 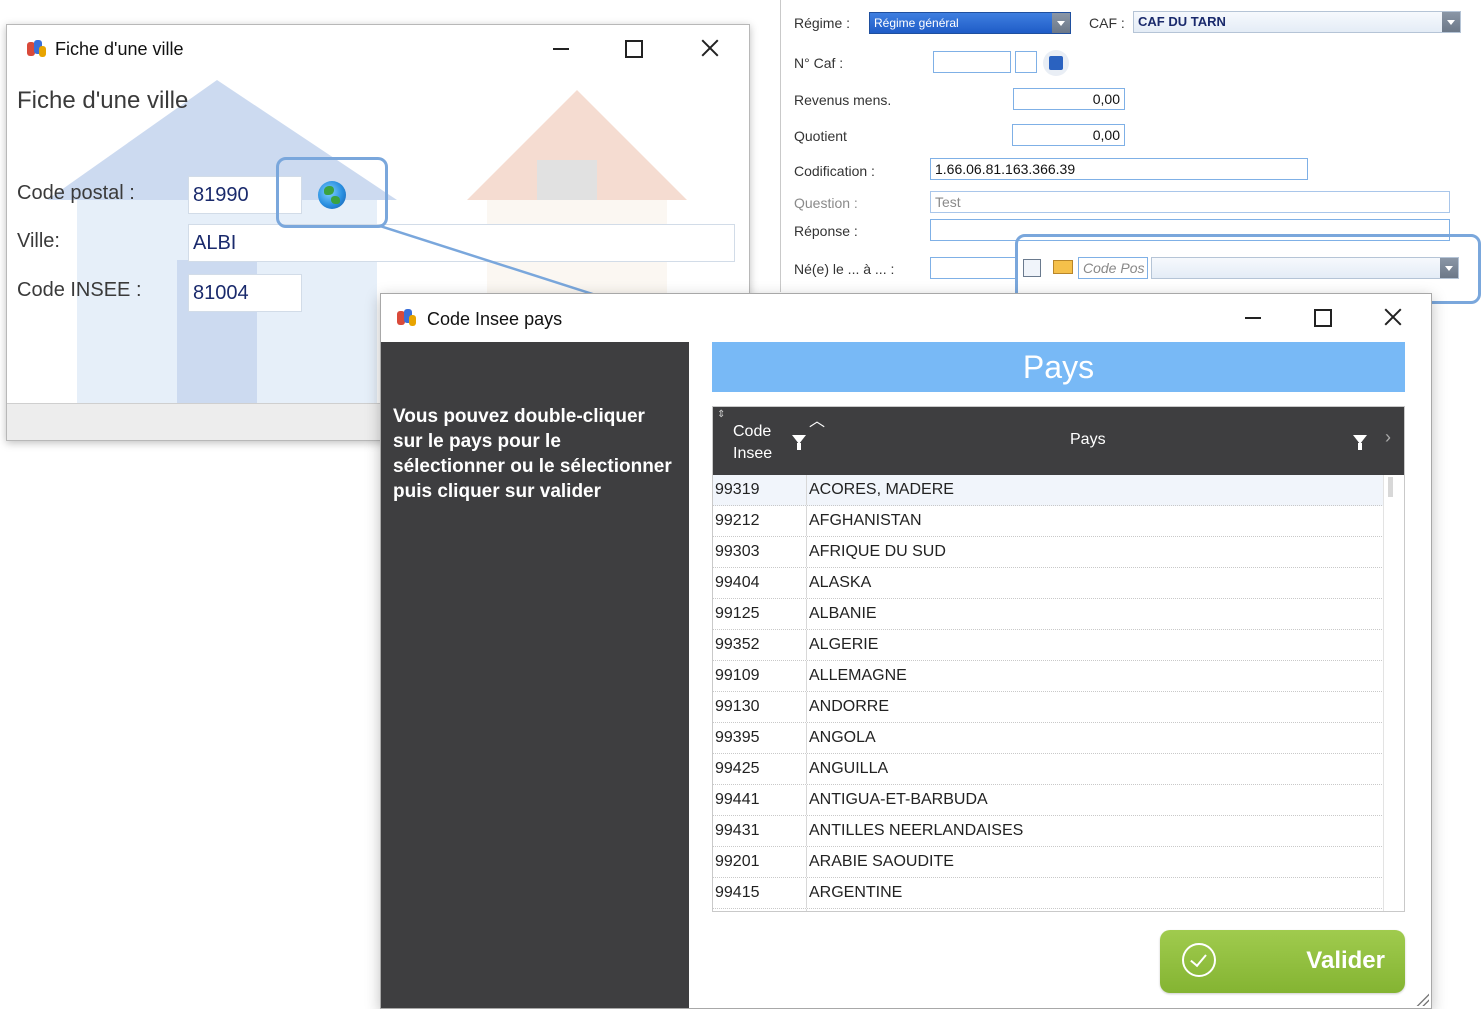 I want to click on column-header-code-line1: Code, so click(x=752, y=431).